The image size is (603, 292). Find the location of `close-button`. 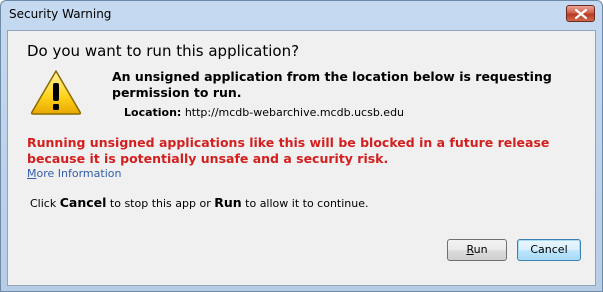

close-button is located at coordinates (580, 13).